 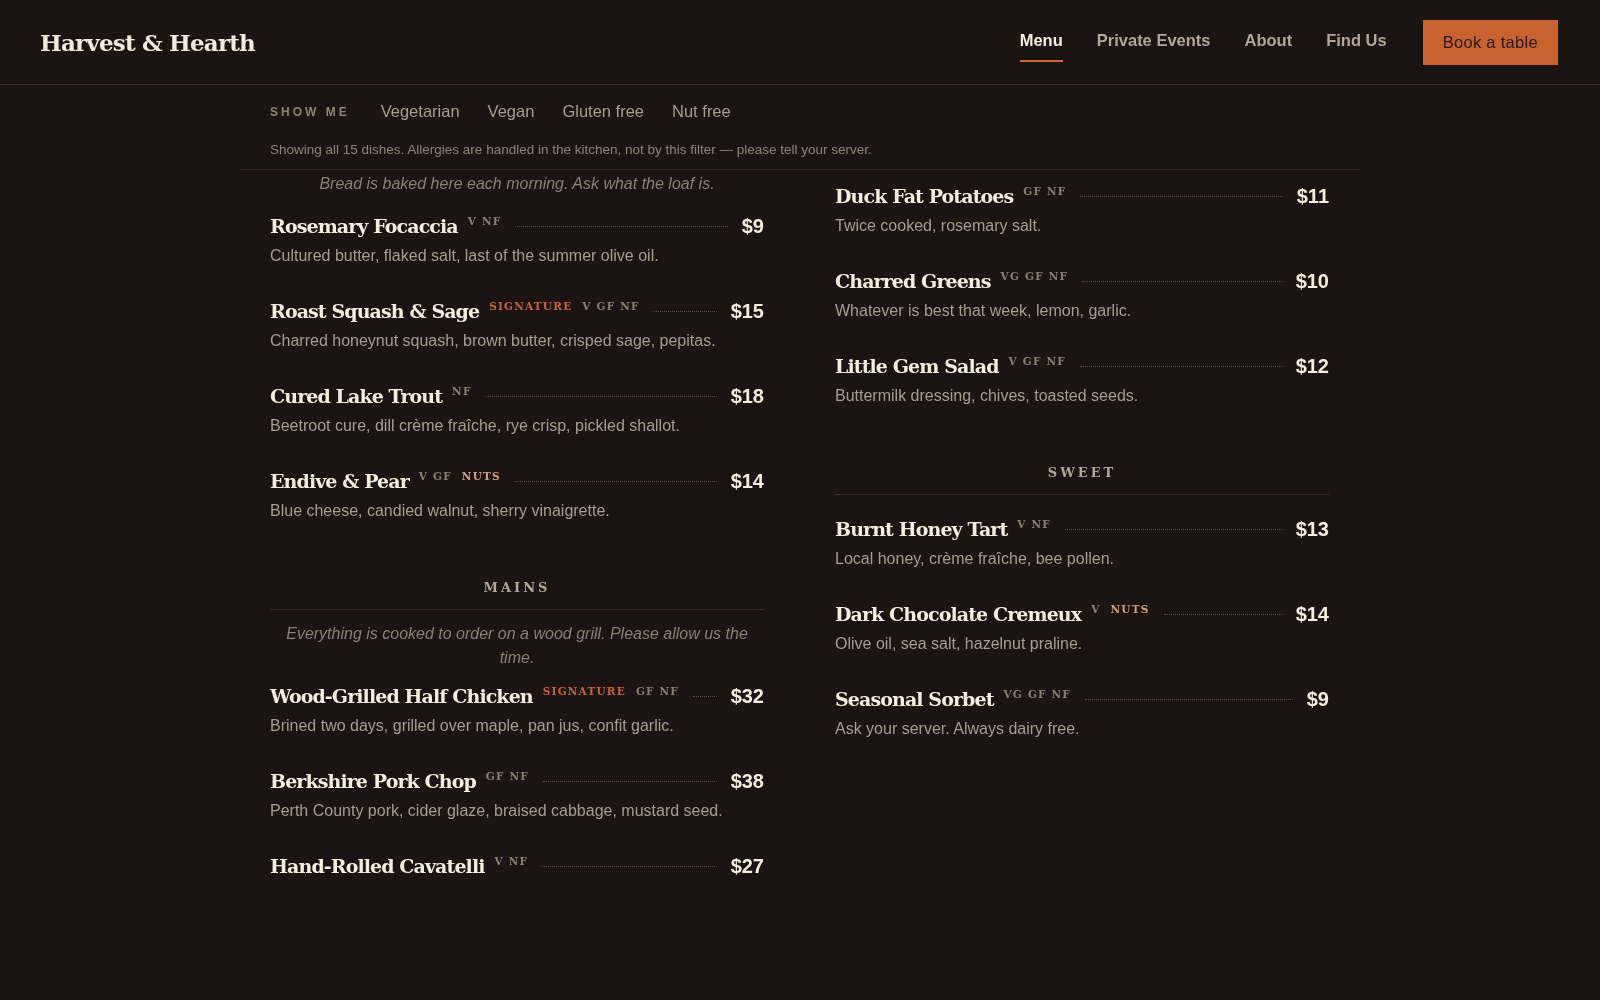 I want to click on nav-link: Private Events, so click(x=1153, y=42).